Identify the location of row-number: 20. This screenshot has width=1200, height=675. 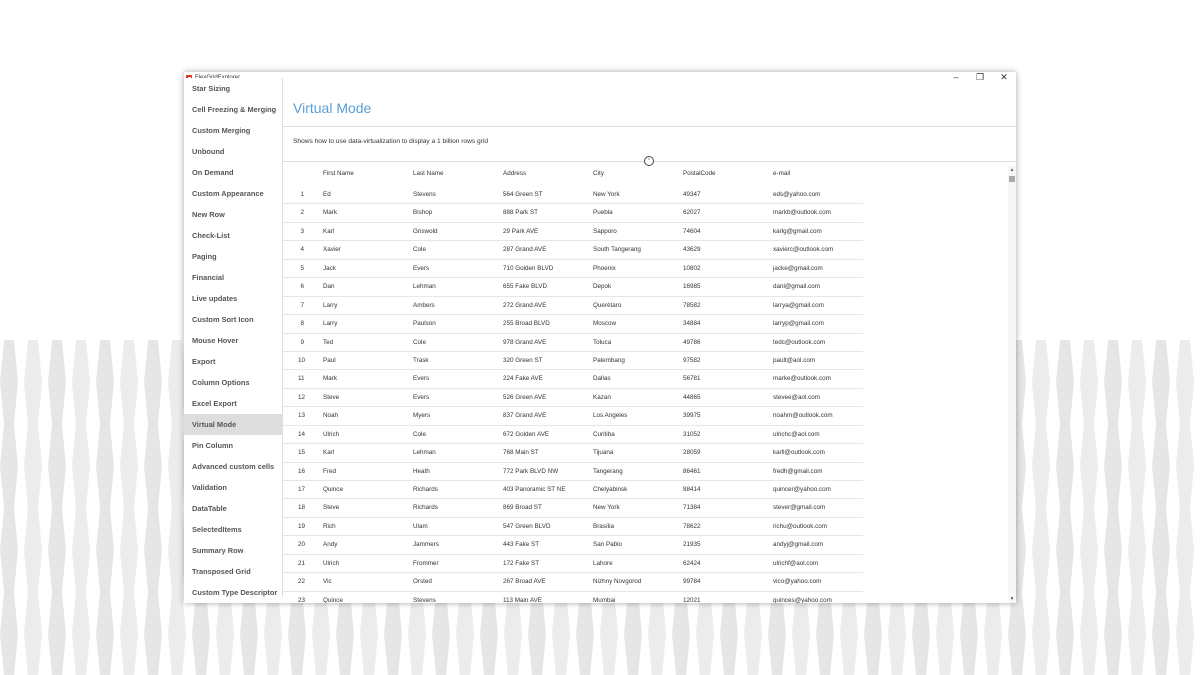
(301, 544).